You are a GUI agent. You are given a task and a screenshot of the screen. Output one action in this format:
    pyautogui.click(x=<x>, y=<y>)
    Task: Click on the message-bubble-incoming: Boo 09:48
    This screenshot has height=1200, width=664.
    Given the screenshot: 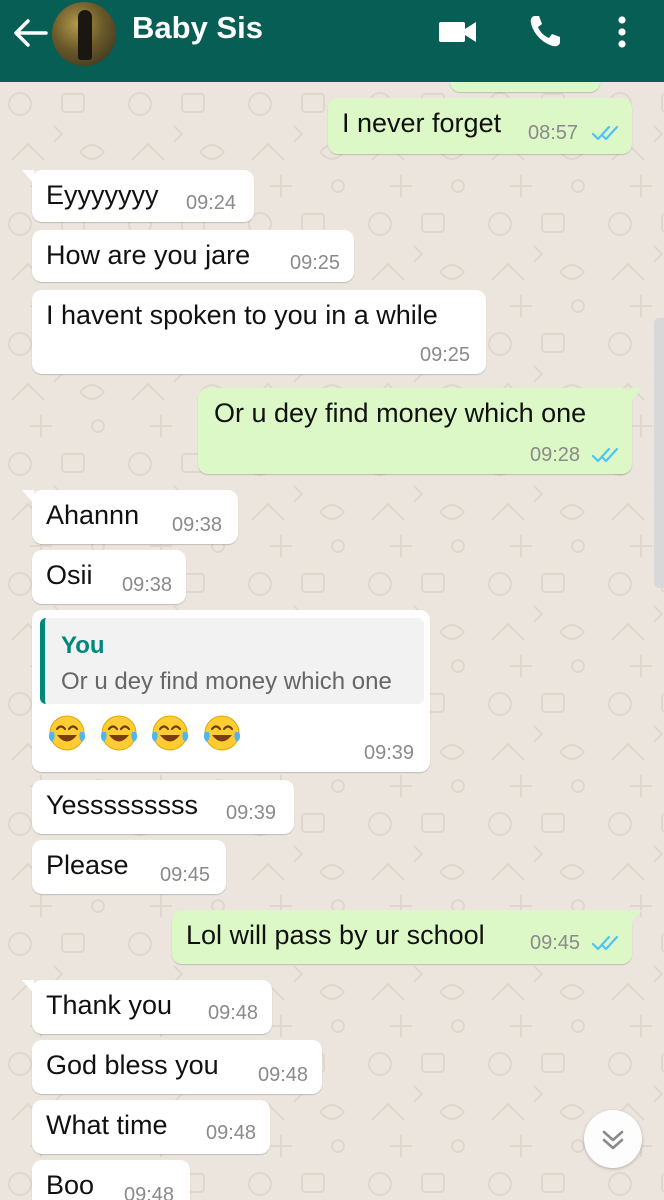 What is the action you would take?
    pyautogui.click(x=111, y=1180)
    